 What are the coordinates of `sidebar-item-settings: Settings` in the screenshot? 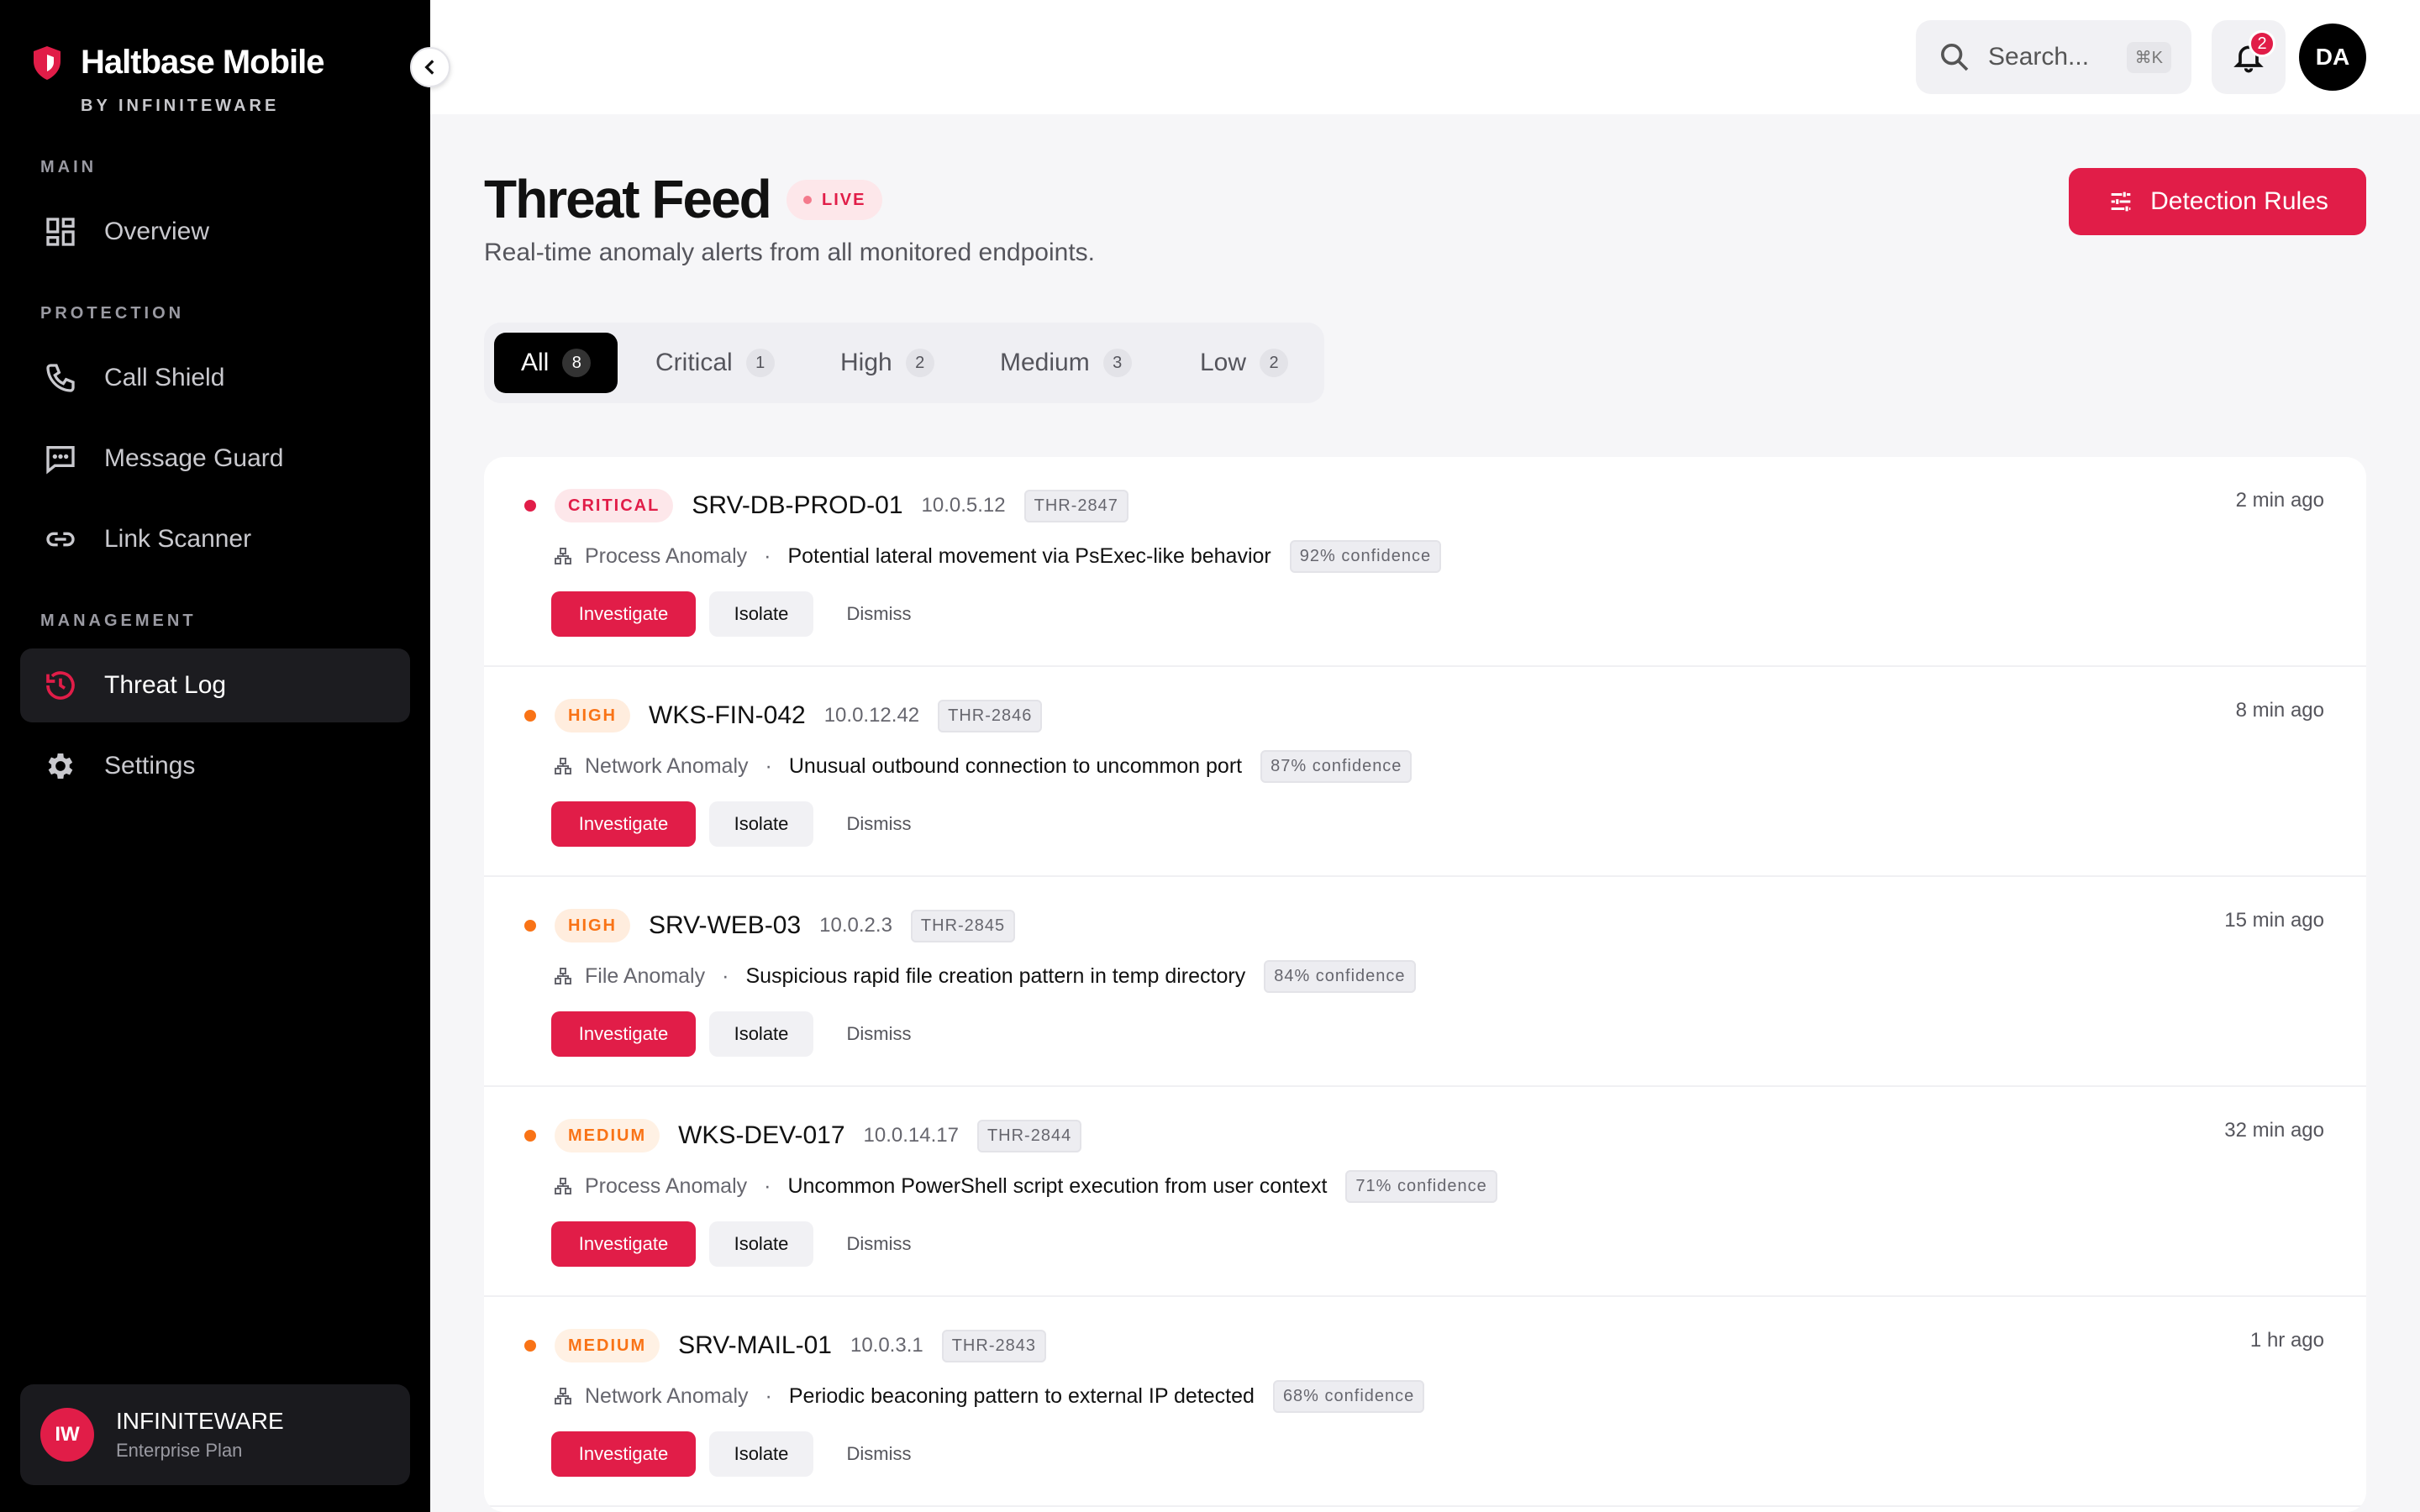 It's located at (215, 766).